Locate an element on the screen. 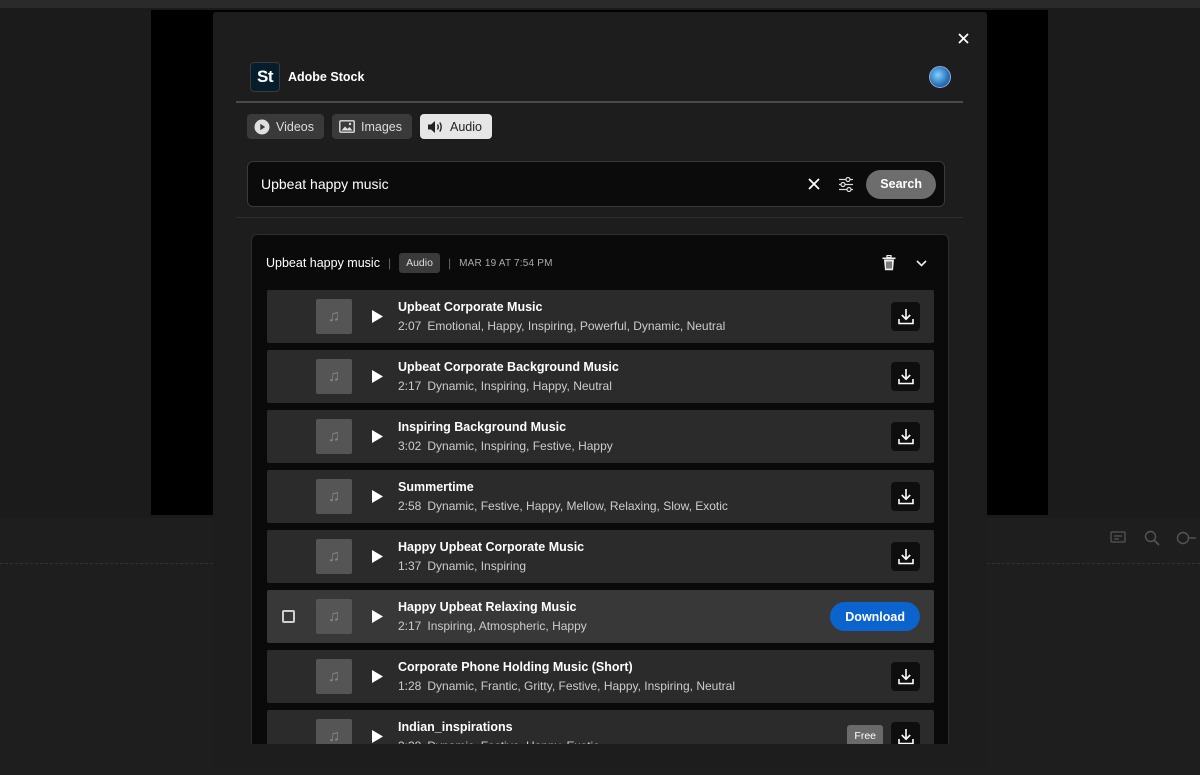  download-button: Download is located at coordinates (875, 616).